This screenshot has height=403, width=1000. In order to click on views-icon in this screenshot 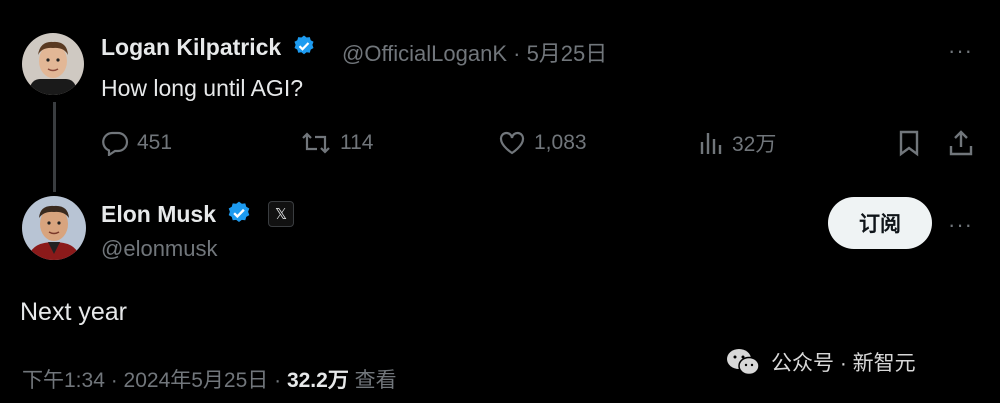, I will do `click(711, 143)`.